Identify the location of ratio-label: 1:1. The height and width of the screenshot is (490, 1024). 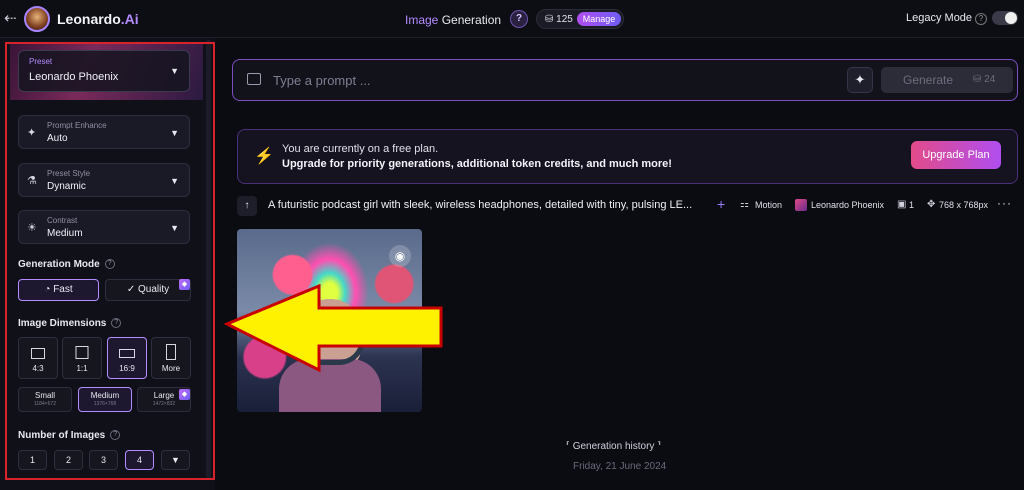
(82, 368).